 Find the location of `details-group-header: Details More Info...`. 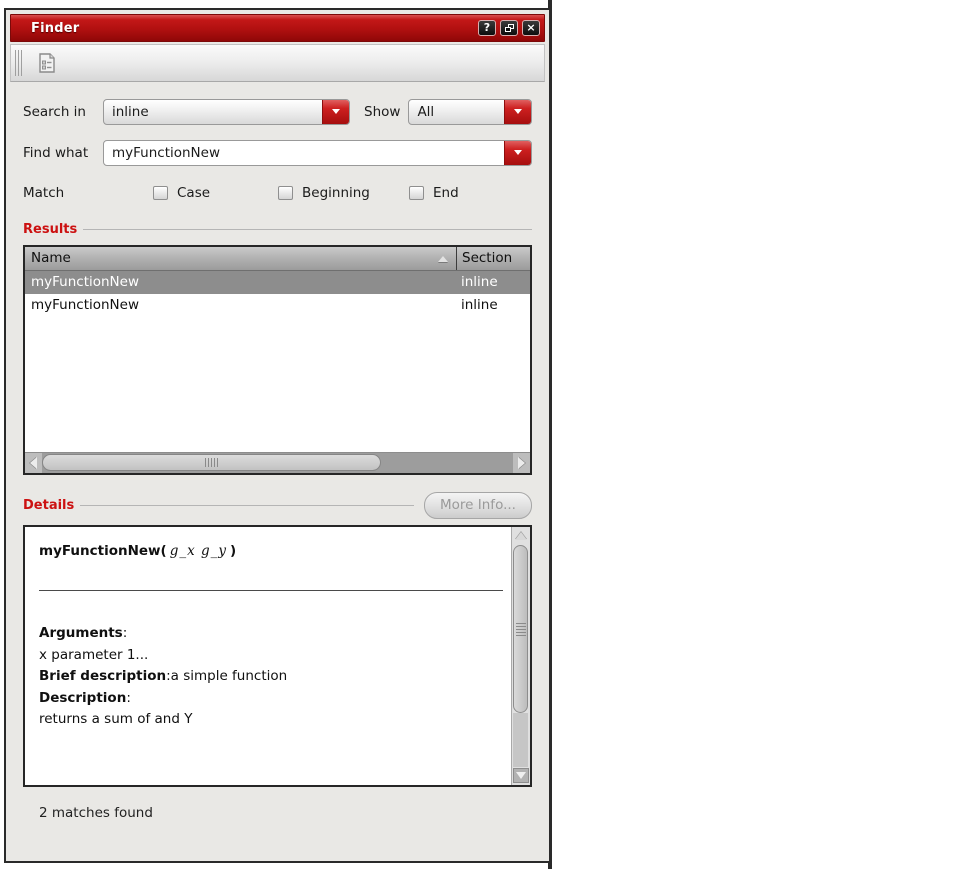

details-group-header: Details More Info... is located at coordinates (277, 505).